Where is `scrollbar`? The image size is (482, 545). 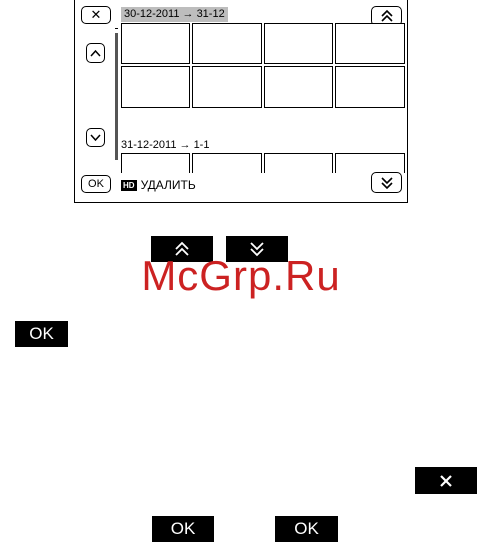
scrollbar is located at coordinates (116, 96).